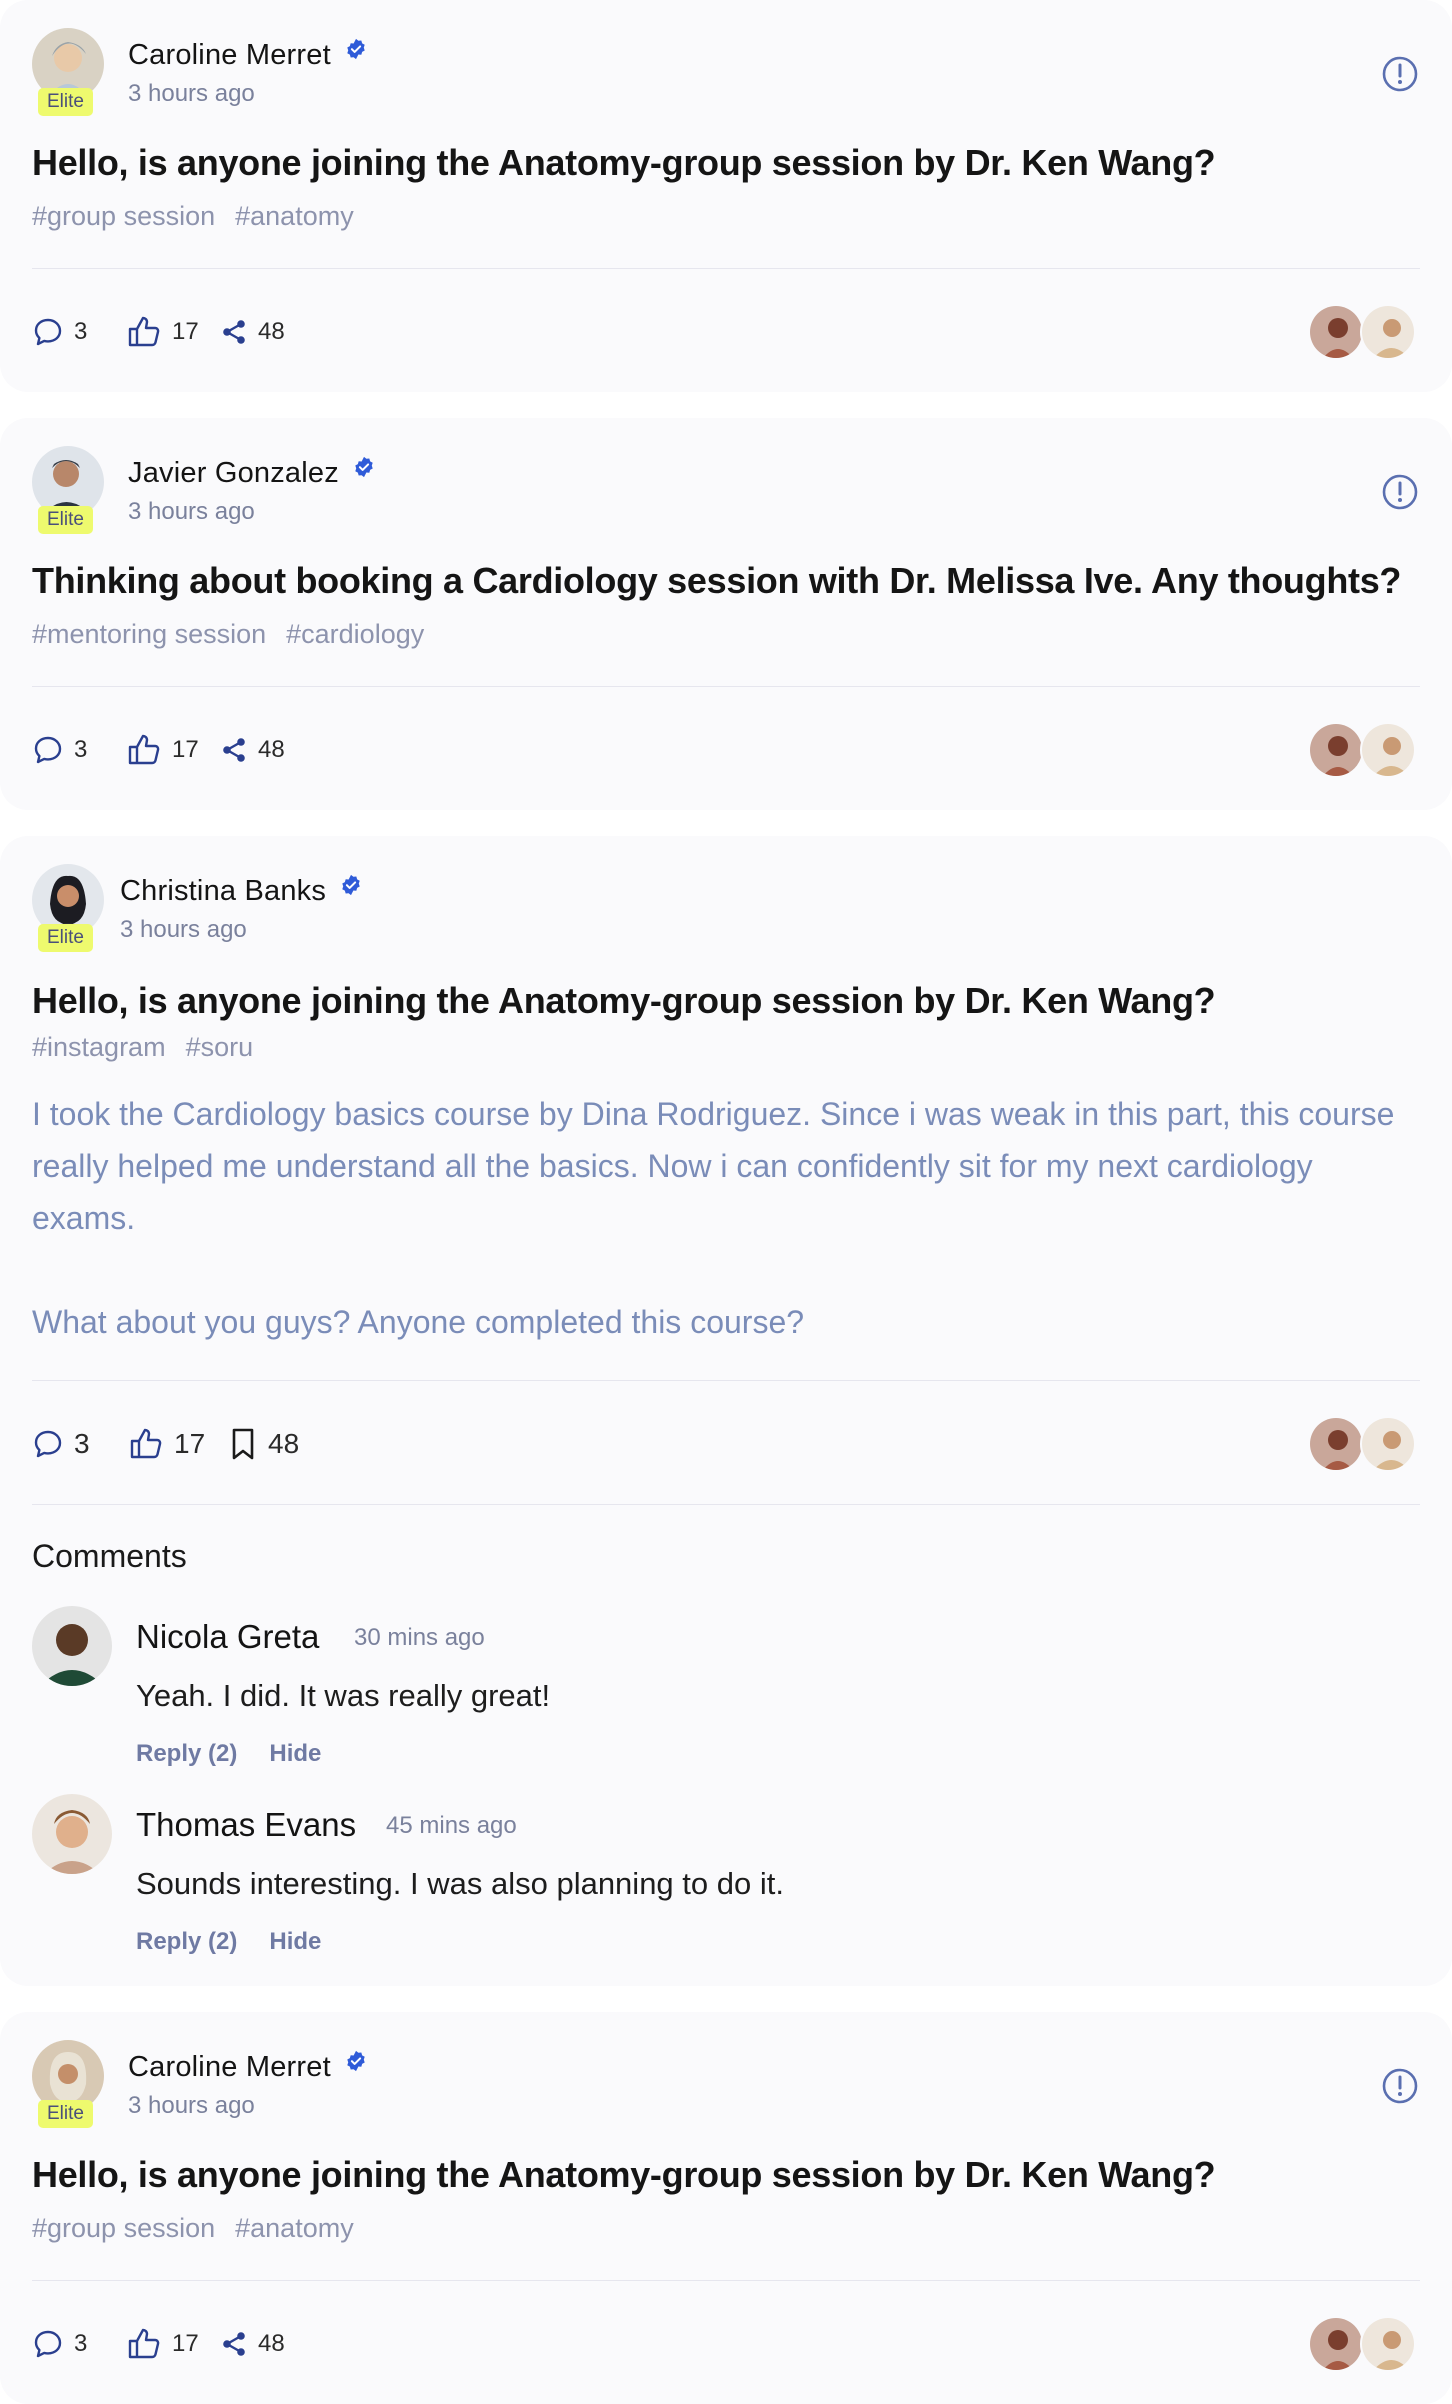  I want to click on comments-heading: Comments, so click(109, 1556).